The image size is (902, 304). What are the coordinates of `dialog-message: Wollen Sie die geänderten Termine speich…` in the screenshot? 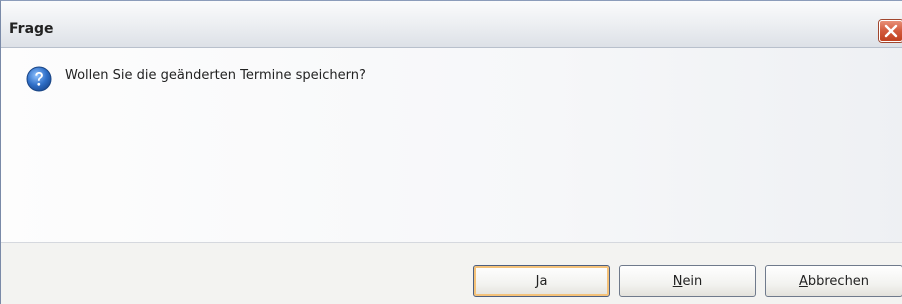 It's located at (215, 75).